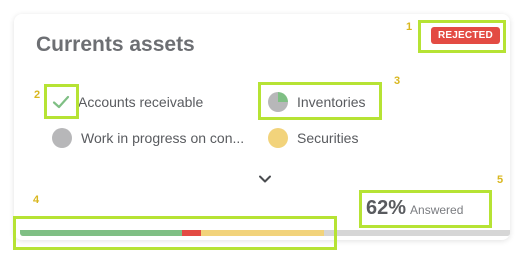 The image size is (518, 253). What do you see at coordinates (115, 44) in the screenshot?
I see `card-title: Currents assets` at bounding box center [115, 44].